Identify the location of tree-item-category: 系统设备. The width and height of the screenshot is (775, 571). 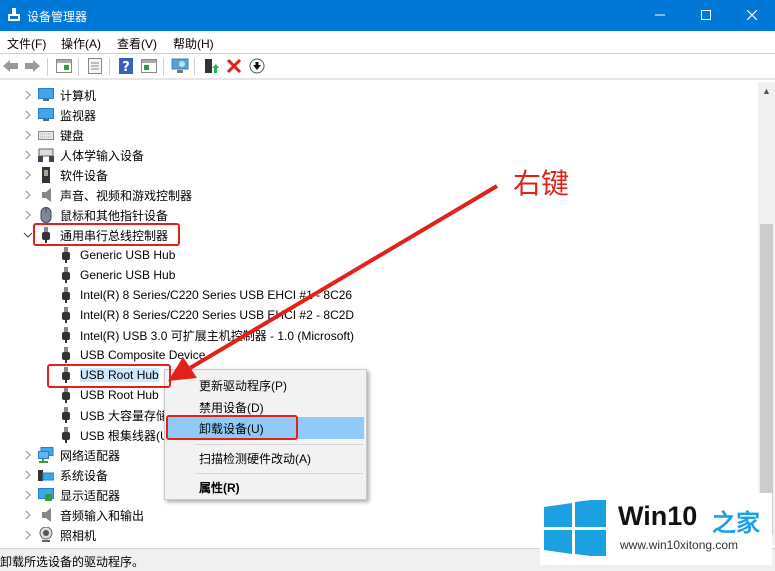
(65, 475).